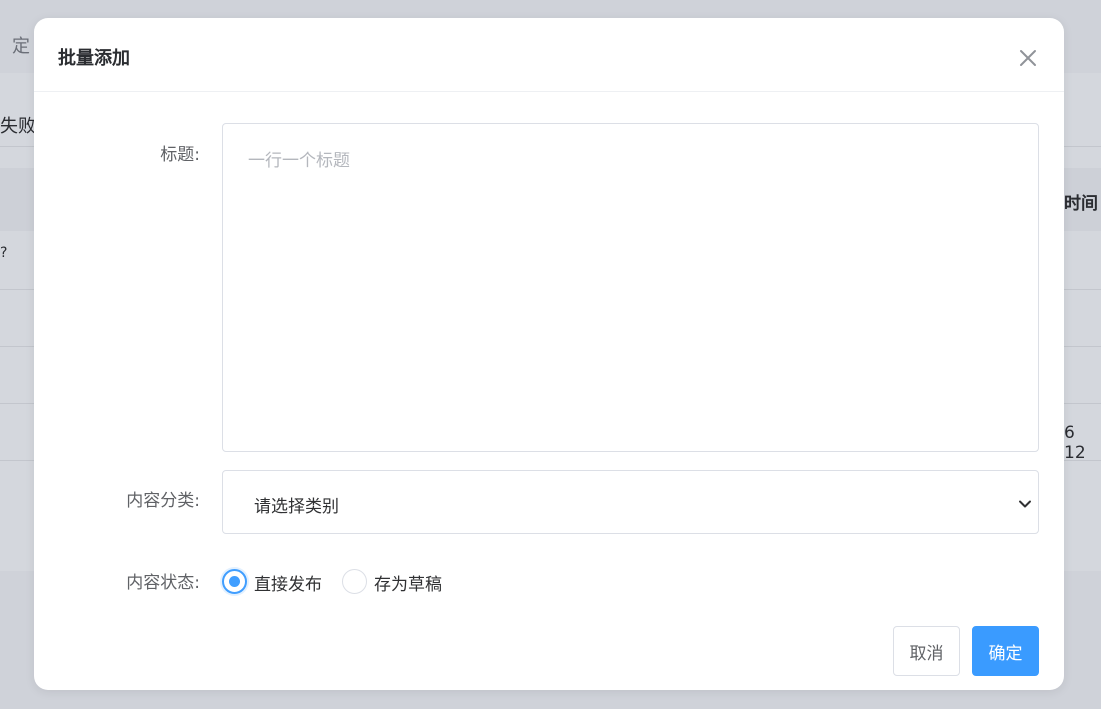 This screenshot has width=1101, height=709. What do you see at coordinates (4, 253) in the screenshot?
I see `background-row-fragment: ?` at bounding box center [4, 253].